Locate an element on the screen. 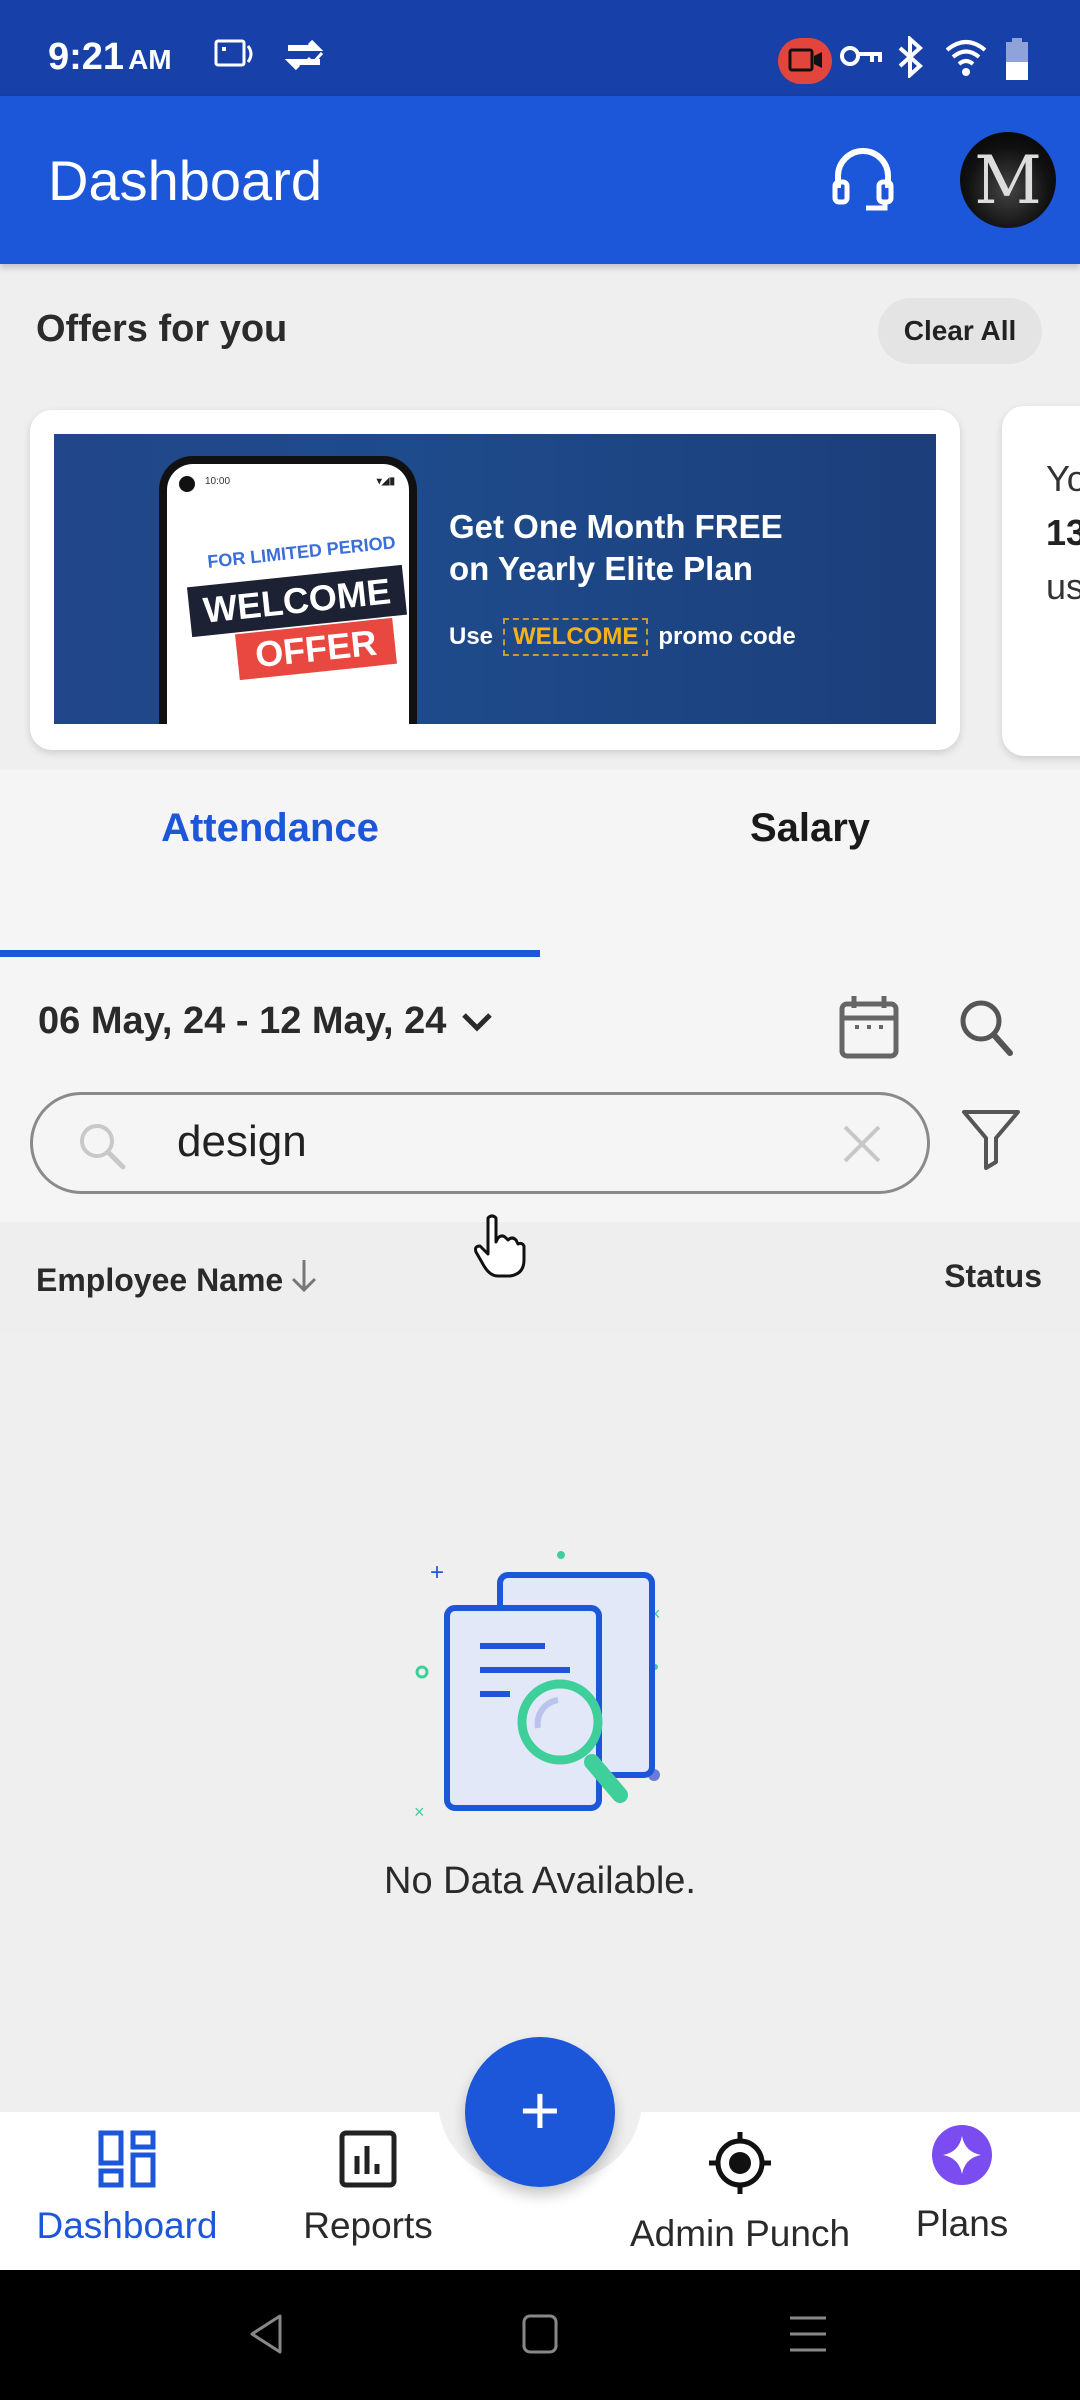 The height and width of the screenshot is (2400, 1080). dashboard-grid-icon is located at coordinates (127, 2163).